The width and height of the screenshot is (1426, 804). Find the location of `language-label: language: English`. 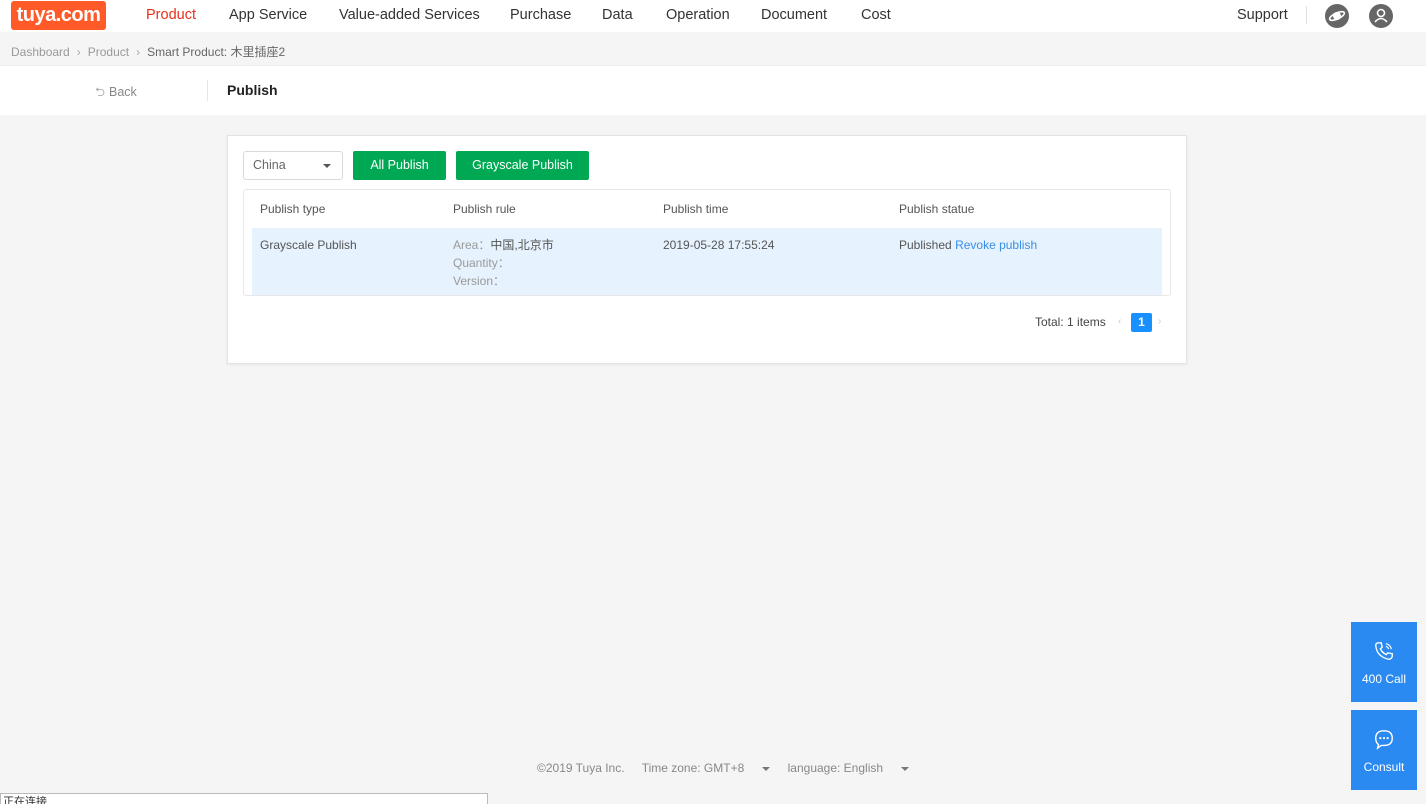

language-label: language: English is located at coordinates (835, 768).